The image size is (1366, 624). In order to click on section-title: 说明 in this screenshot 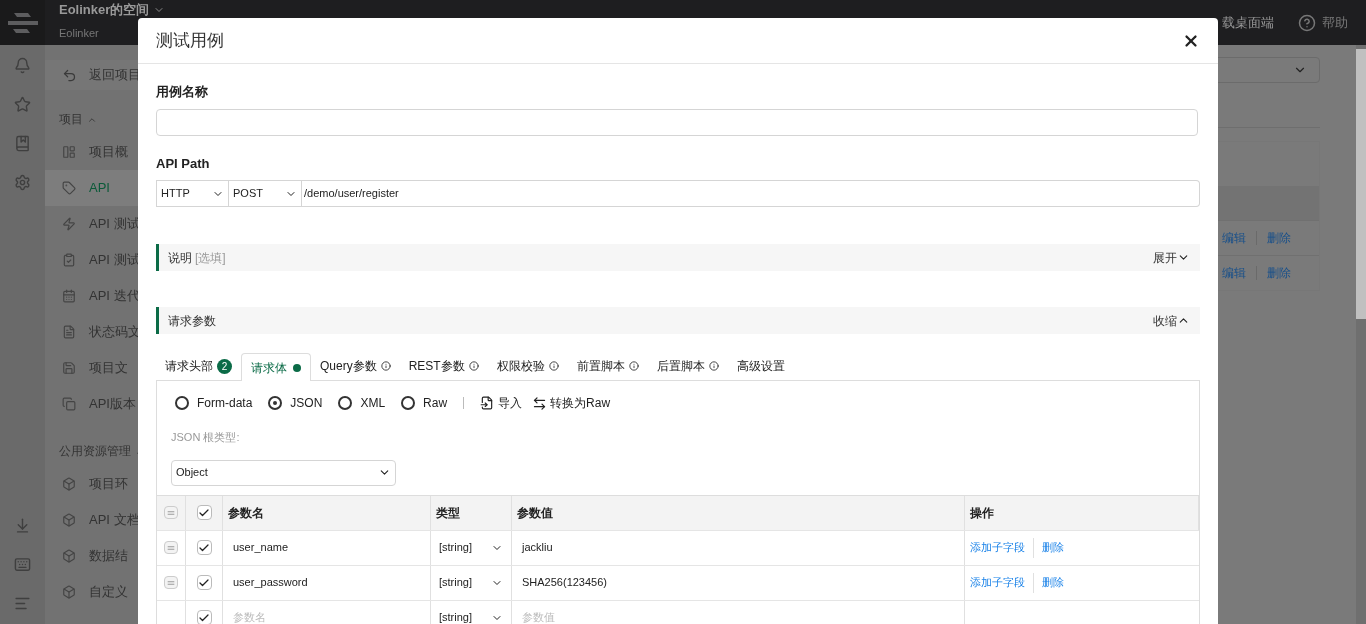, I will do `click(180, 258)`.